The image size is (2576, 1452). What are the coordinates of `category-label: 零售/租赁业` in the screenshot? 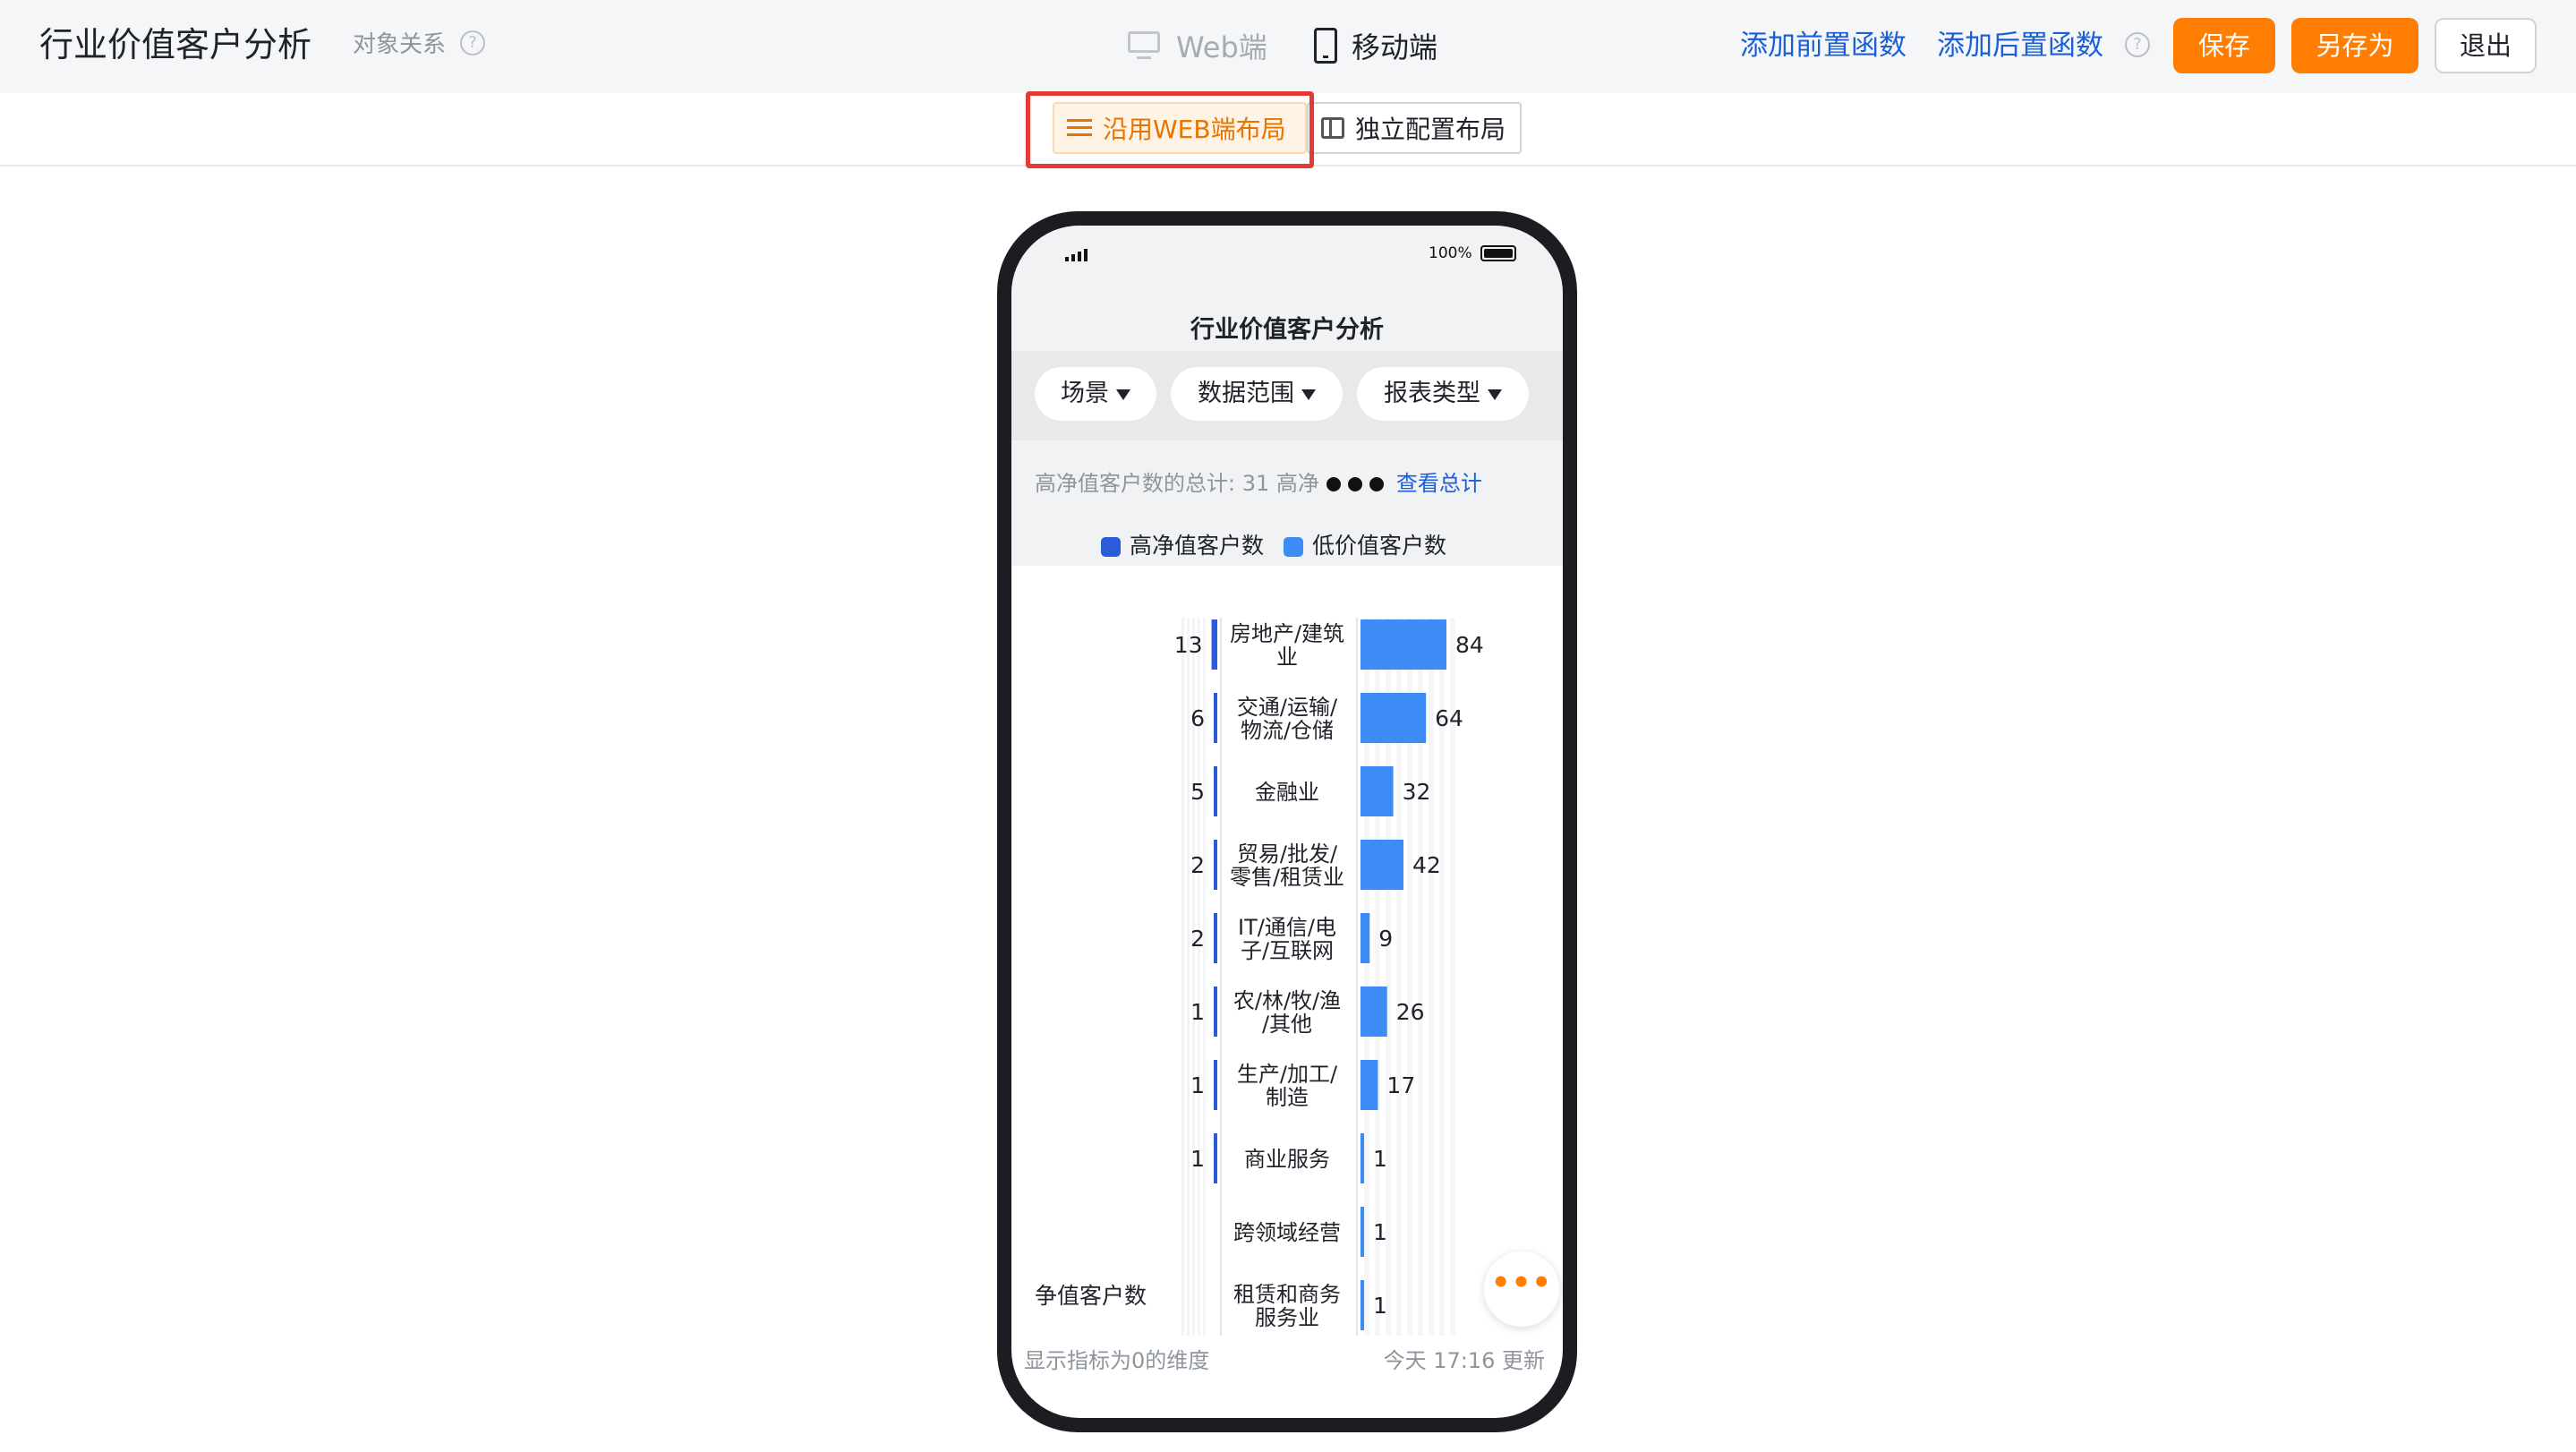 It's located at (1287, 877).